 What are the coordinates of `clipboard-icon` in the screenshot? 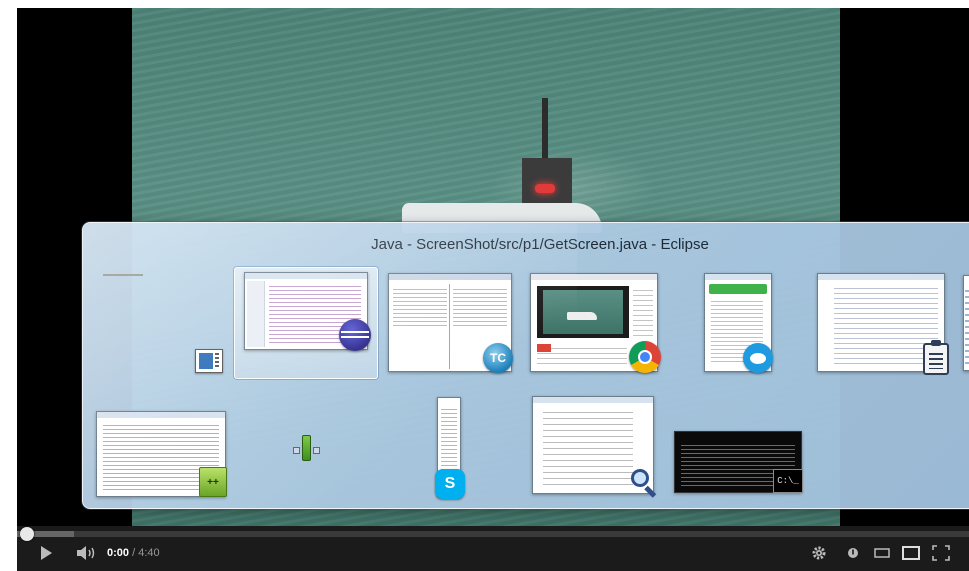 It's located at (936, 357).